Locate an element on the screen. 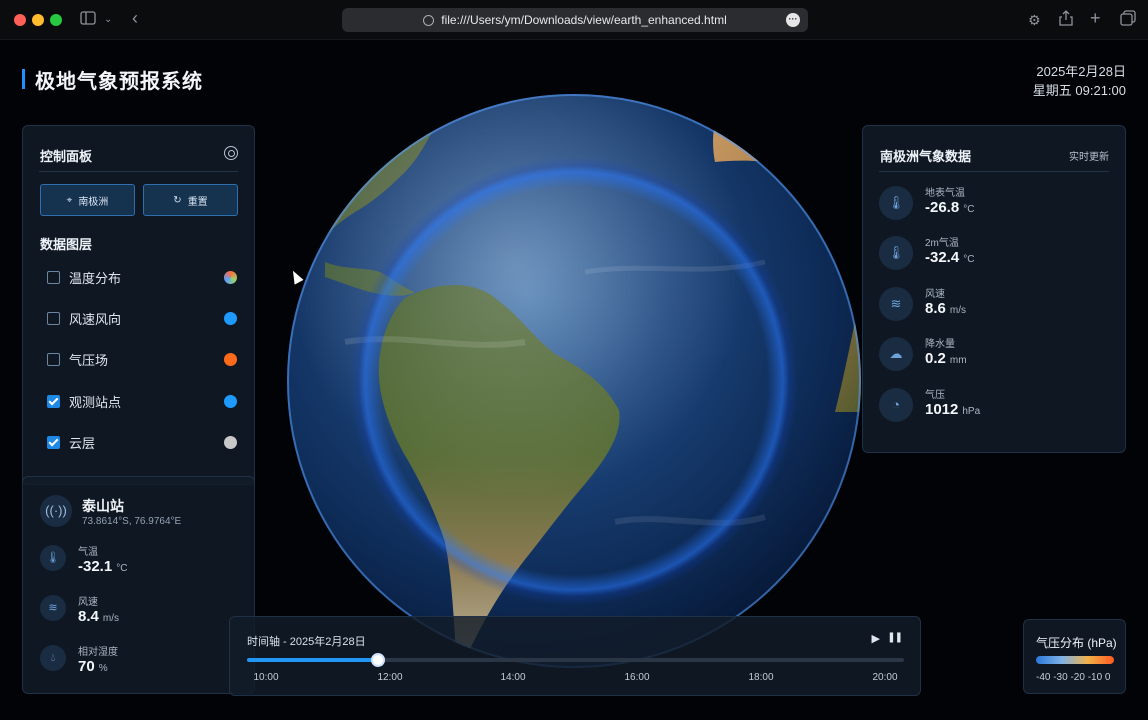 The image size is (1148, 720). antenna-icon: ((·)) is located at coordinates (56, 511).